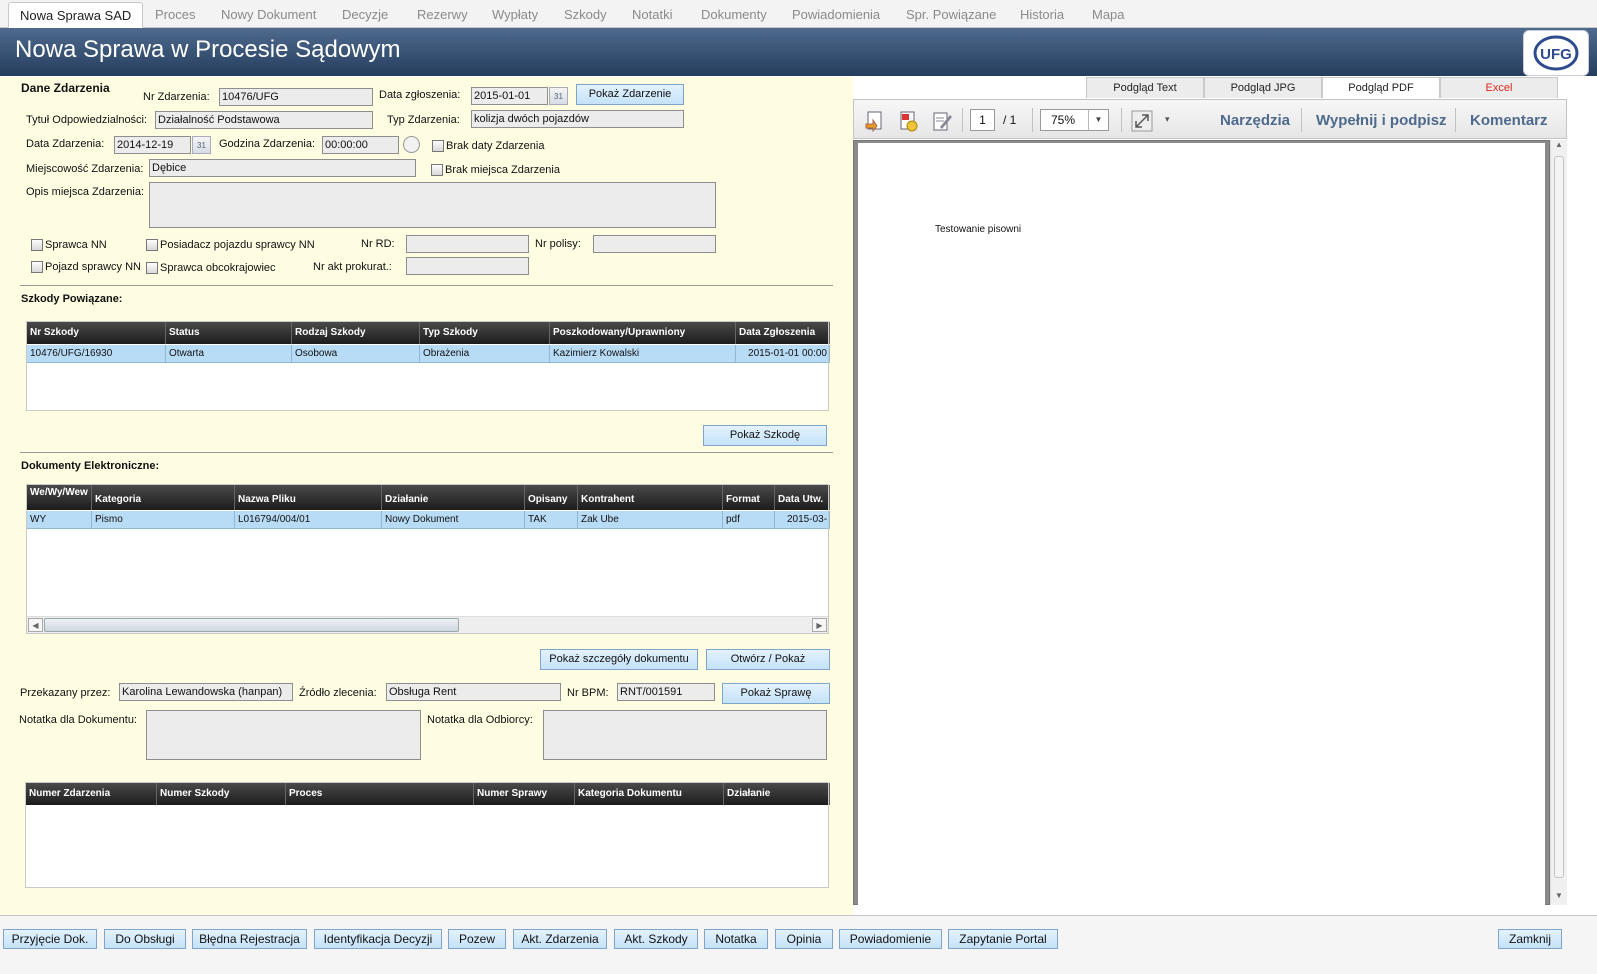  What do you see at coordinates (585, 15) in the screenshot?
I see `tab-szkody: Szkody` at bounding box center [585, 15].